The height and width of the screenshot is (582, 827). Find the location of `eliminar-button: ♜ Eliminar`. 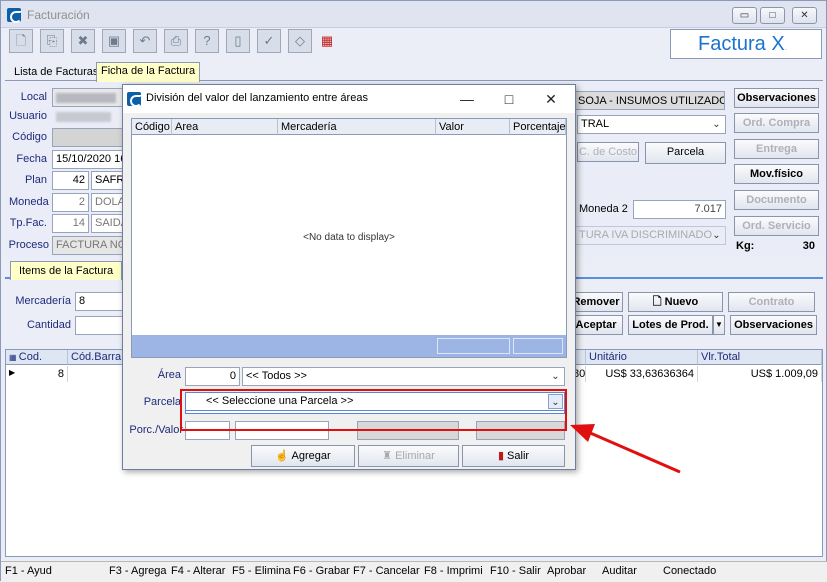

eliminar-button: ♜ Eliminar is located at coordinates (408, 456).